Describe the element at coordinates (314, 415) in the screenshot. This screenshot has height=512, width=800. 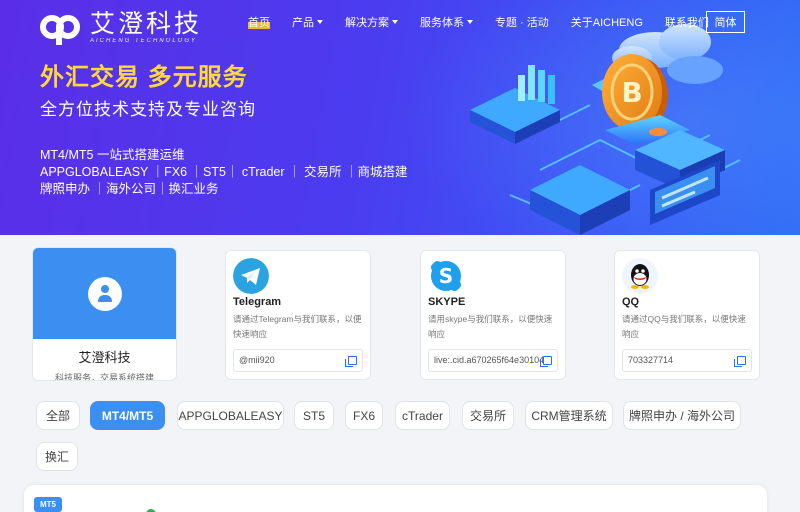
I see `filter-tab-st5: ST5` at that location.